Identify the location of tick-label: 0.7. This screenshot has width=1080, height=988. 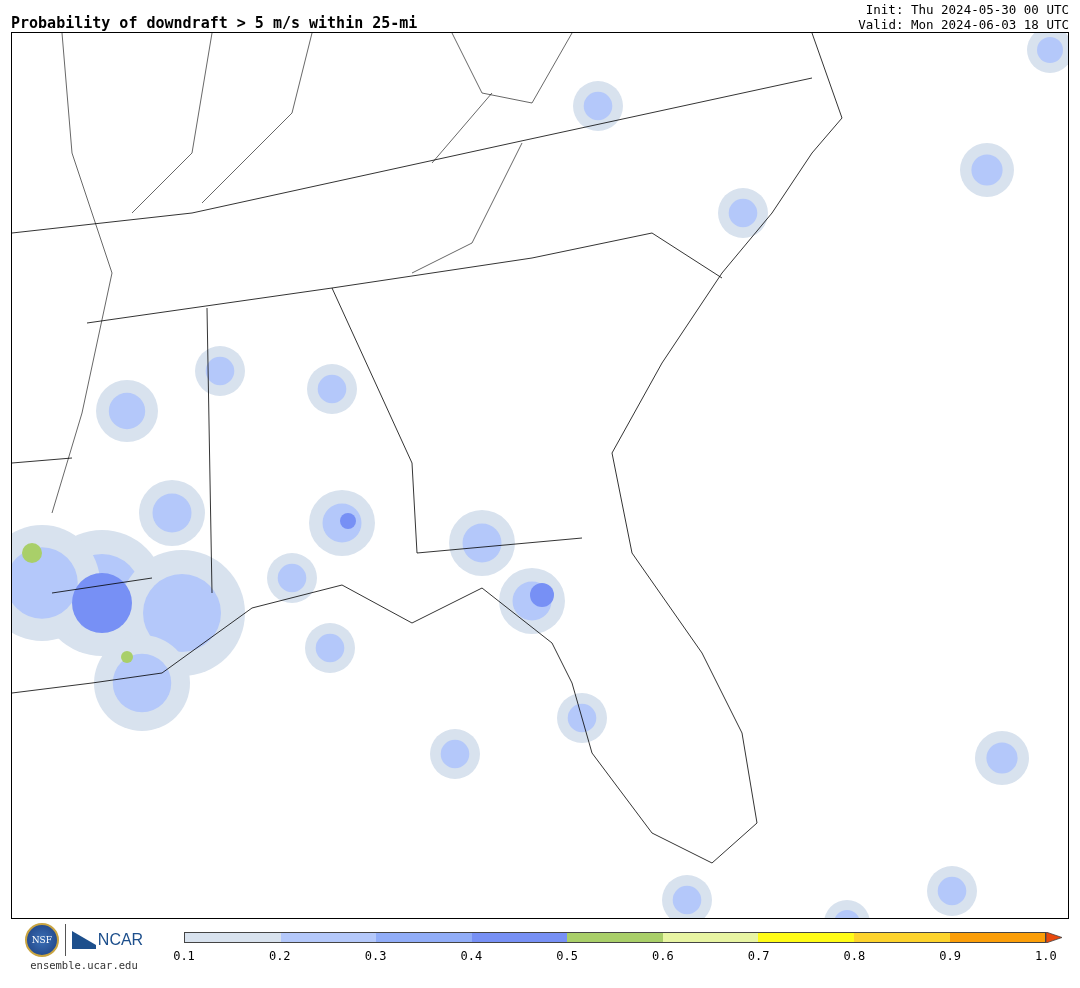
(758, 956).